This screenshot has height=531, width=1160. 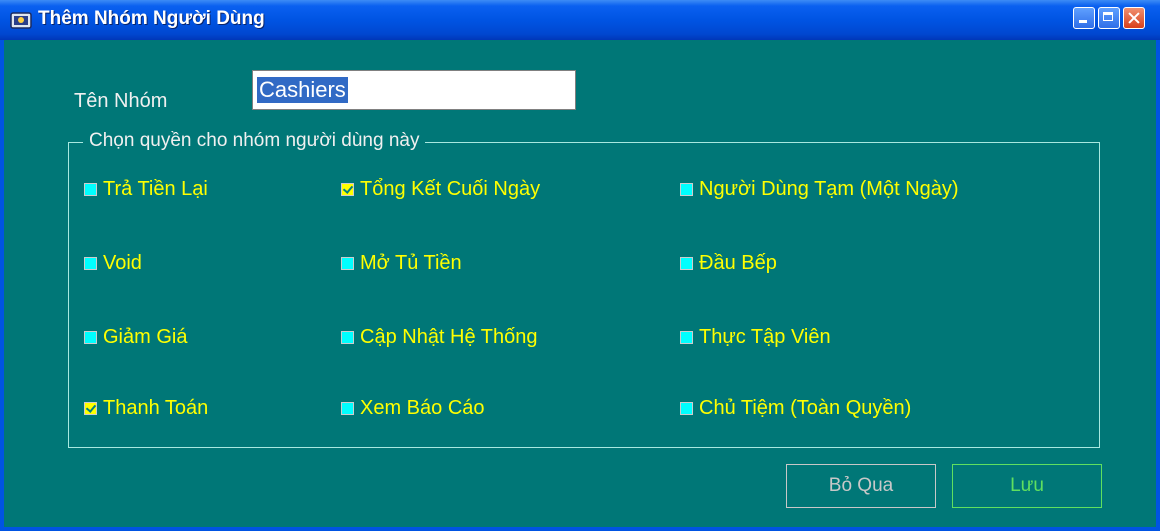 What do you see at coordinates (122, 263) in the screenshot?
I see `permission-label: Void` at bounding box center [122, 263].